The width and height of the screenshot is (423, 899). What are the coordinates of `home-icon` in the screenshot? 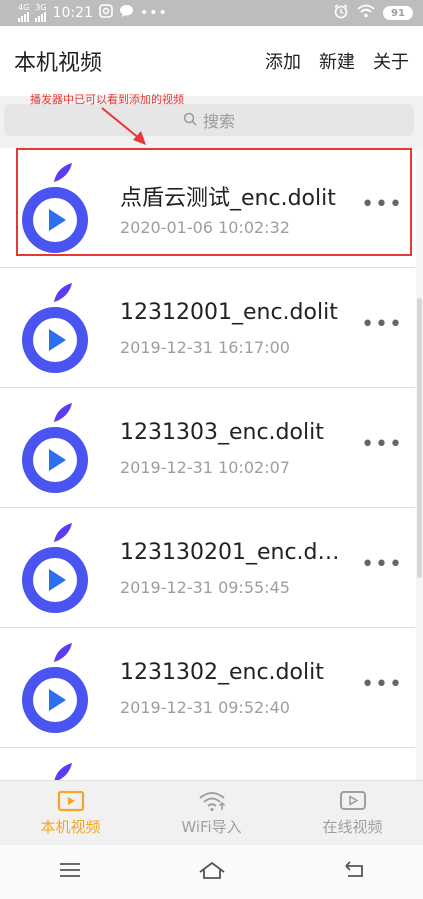 It's located at (212, 872).